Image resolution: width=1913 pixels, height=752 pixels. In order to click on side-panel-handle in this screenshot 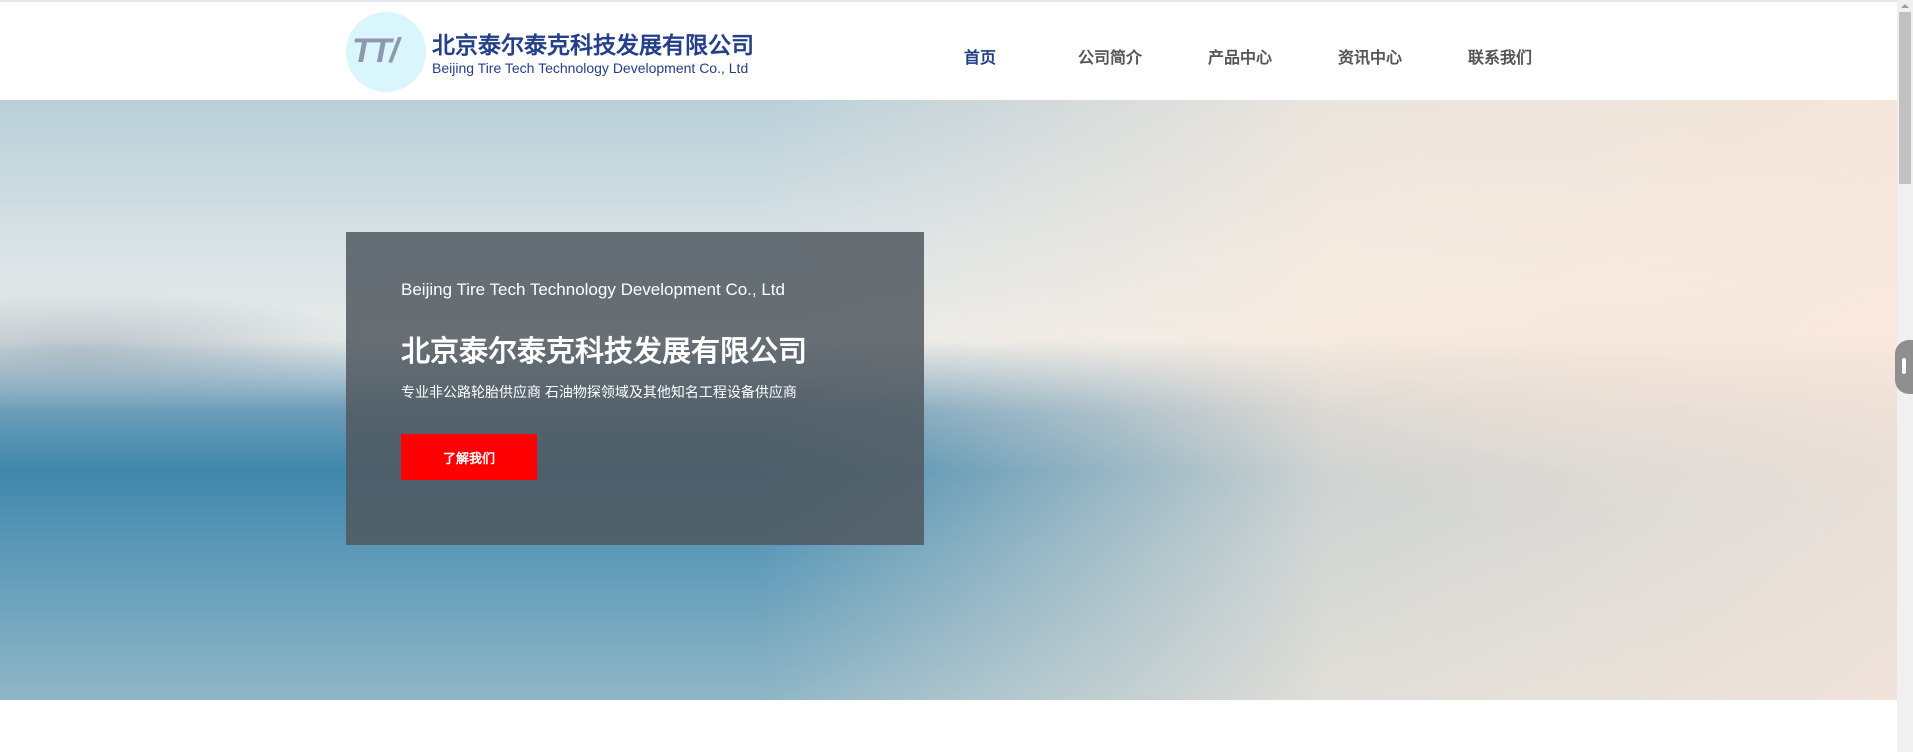, I will do `click(1904, 367)`.